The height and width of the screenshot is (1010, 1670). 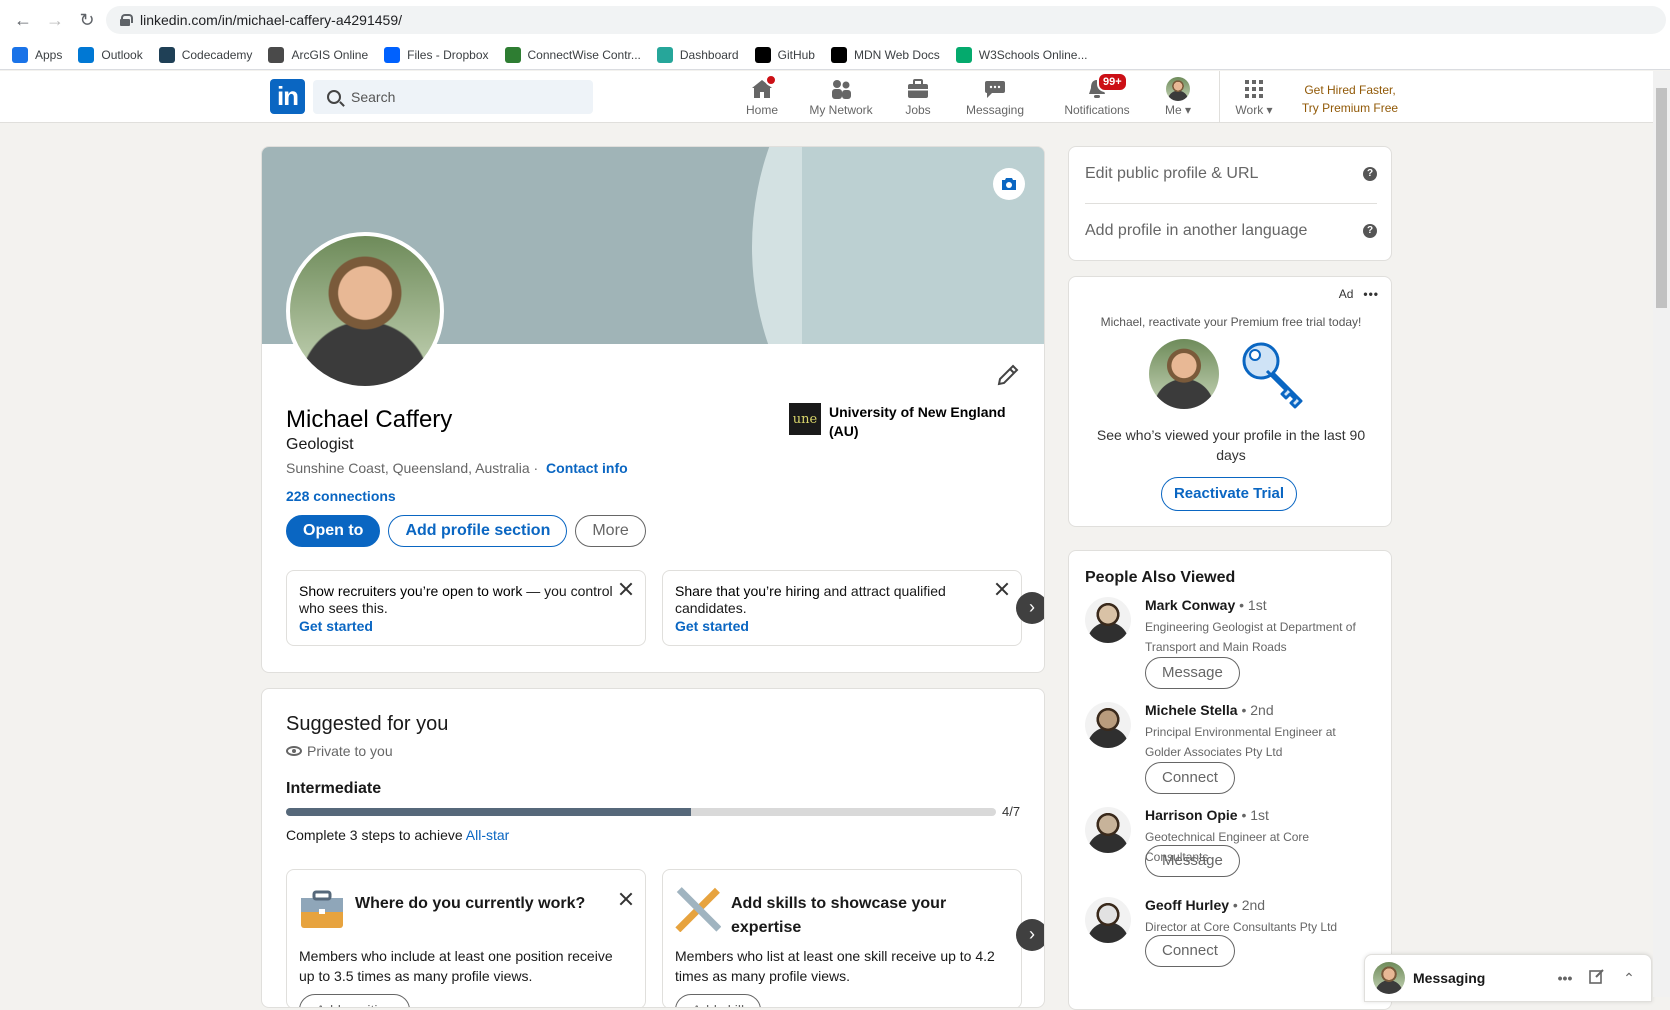 I want to click on search-input: Search, so click(x=453, y=97).